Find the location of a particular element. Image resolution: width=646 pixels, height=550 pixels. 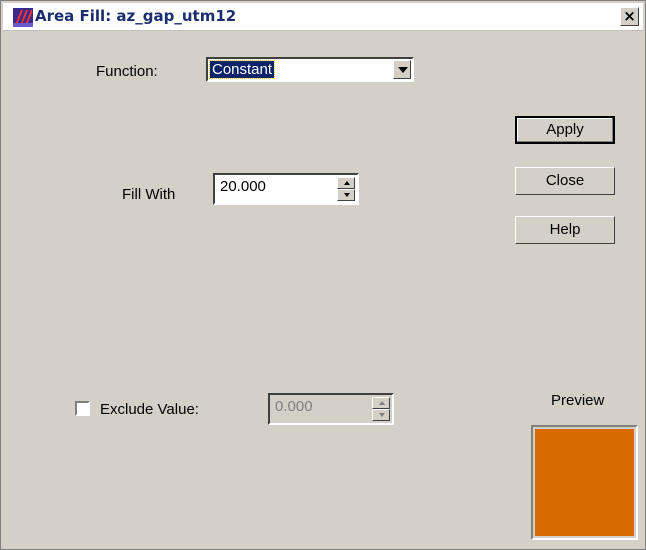

preview-label: Preview is located at coordinates (578, 400).